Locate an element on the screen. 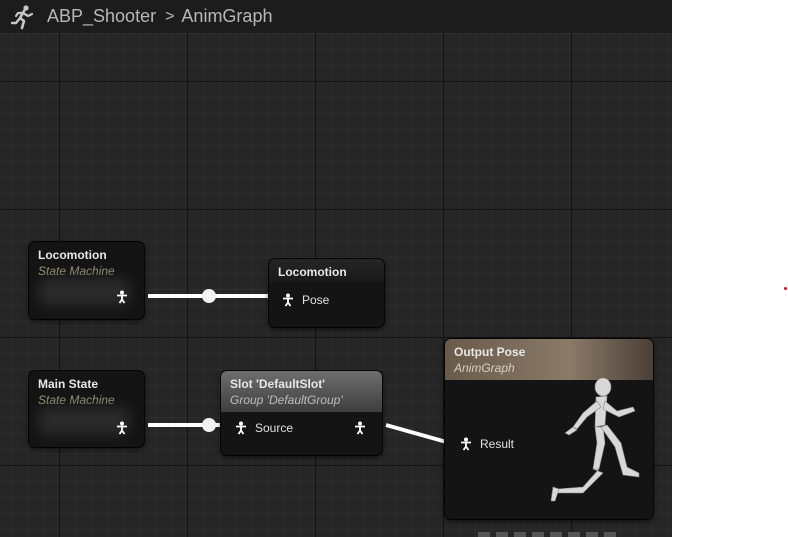 Image resolution: width=788 pixels, height=537 pixels. node-subtitle: Group 'DefaultGroup' is located at coordinates (286, 400).